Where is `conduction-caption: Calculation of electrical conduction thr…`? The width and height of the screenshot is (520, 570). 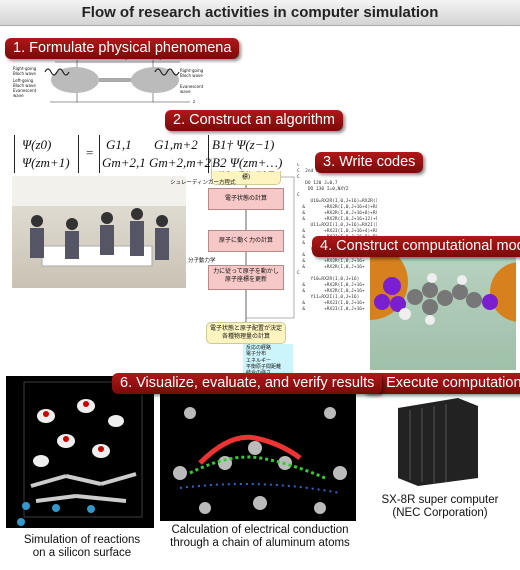 conduction-caption: Calculation of electrical conduction thr… is located at coordinates (260, 536).